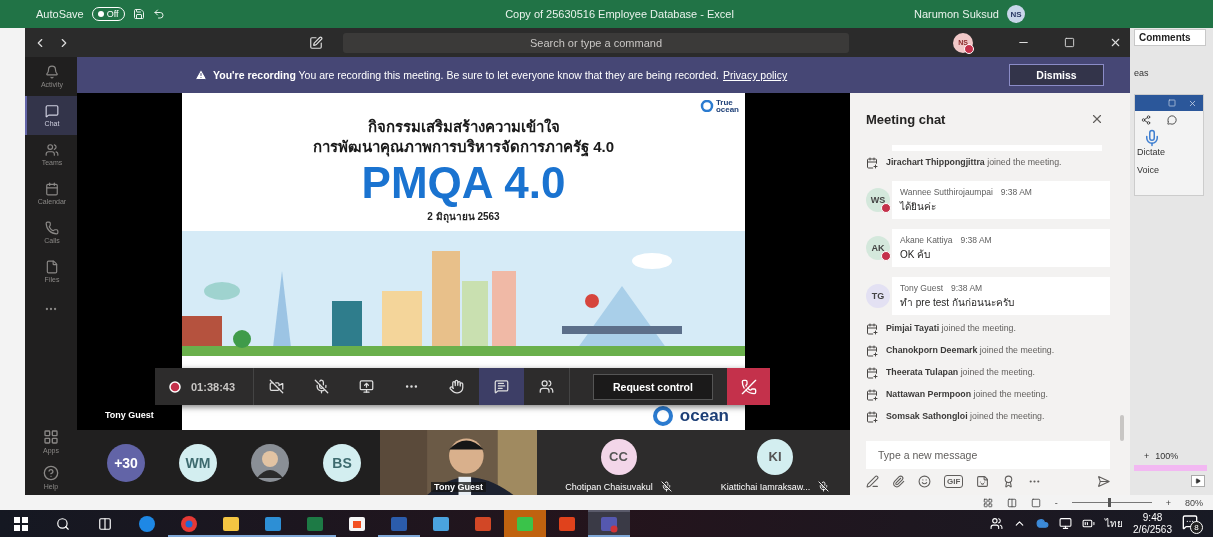 The height and width of the screenshot is (537, 1213). Describe the element at coordinates (1035, 502) in the screenshot. I see `page-break-icon` at that location.